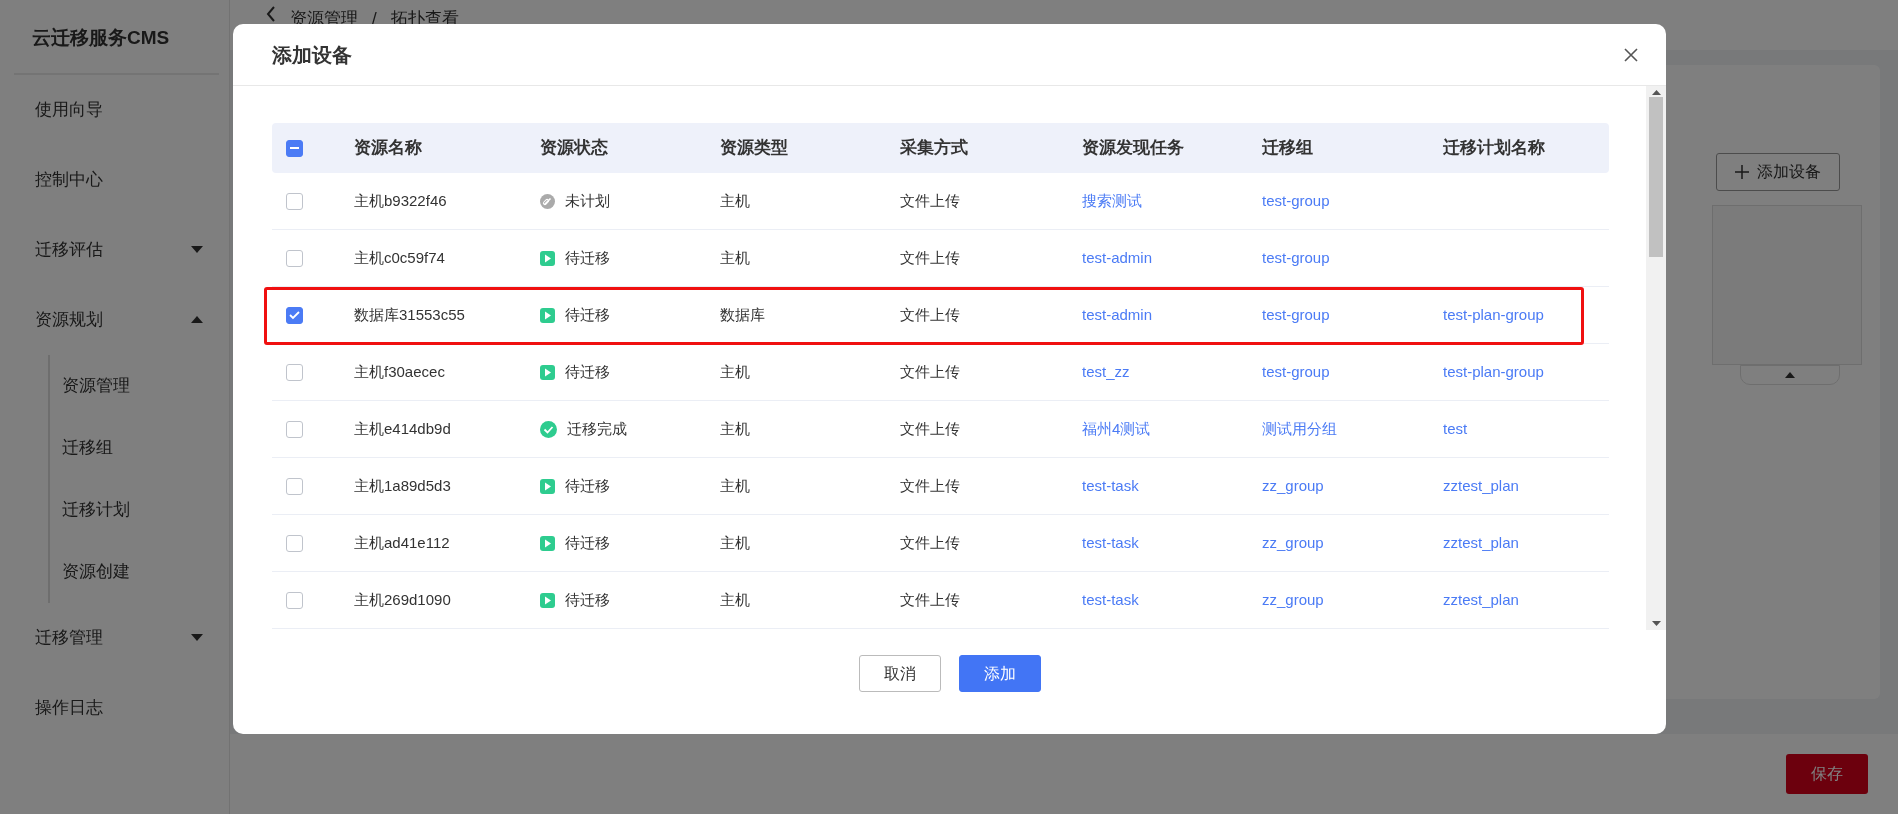 This screenshot has height=814, width=1898. What do you see at coordinates (114, 249) in the screenshot?
I see `sidebar-item: 迁移评估` at bounding box center [114, 249].